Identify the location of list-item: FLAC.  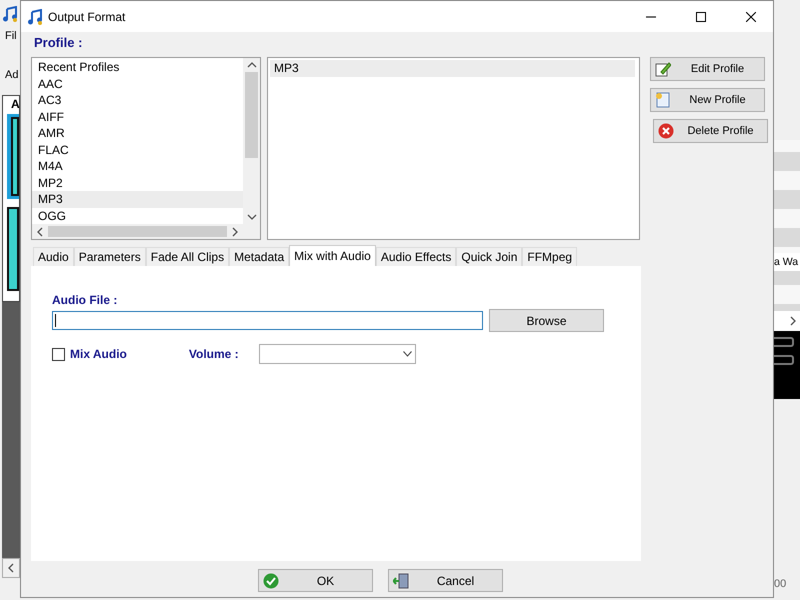
(137, 150).